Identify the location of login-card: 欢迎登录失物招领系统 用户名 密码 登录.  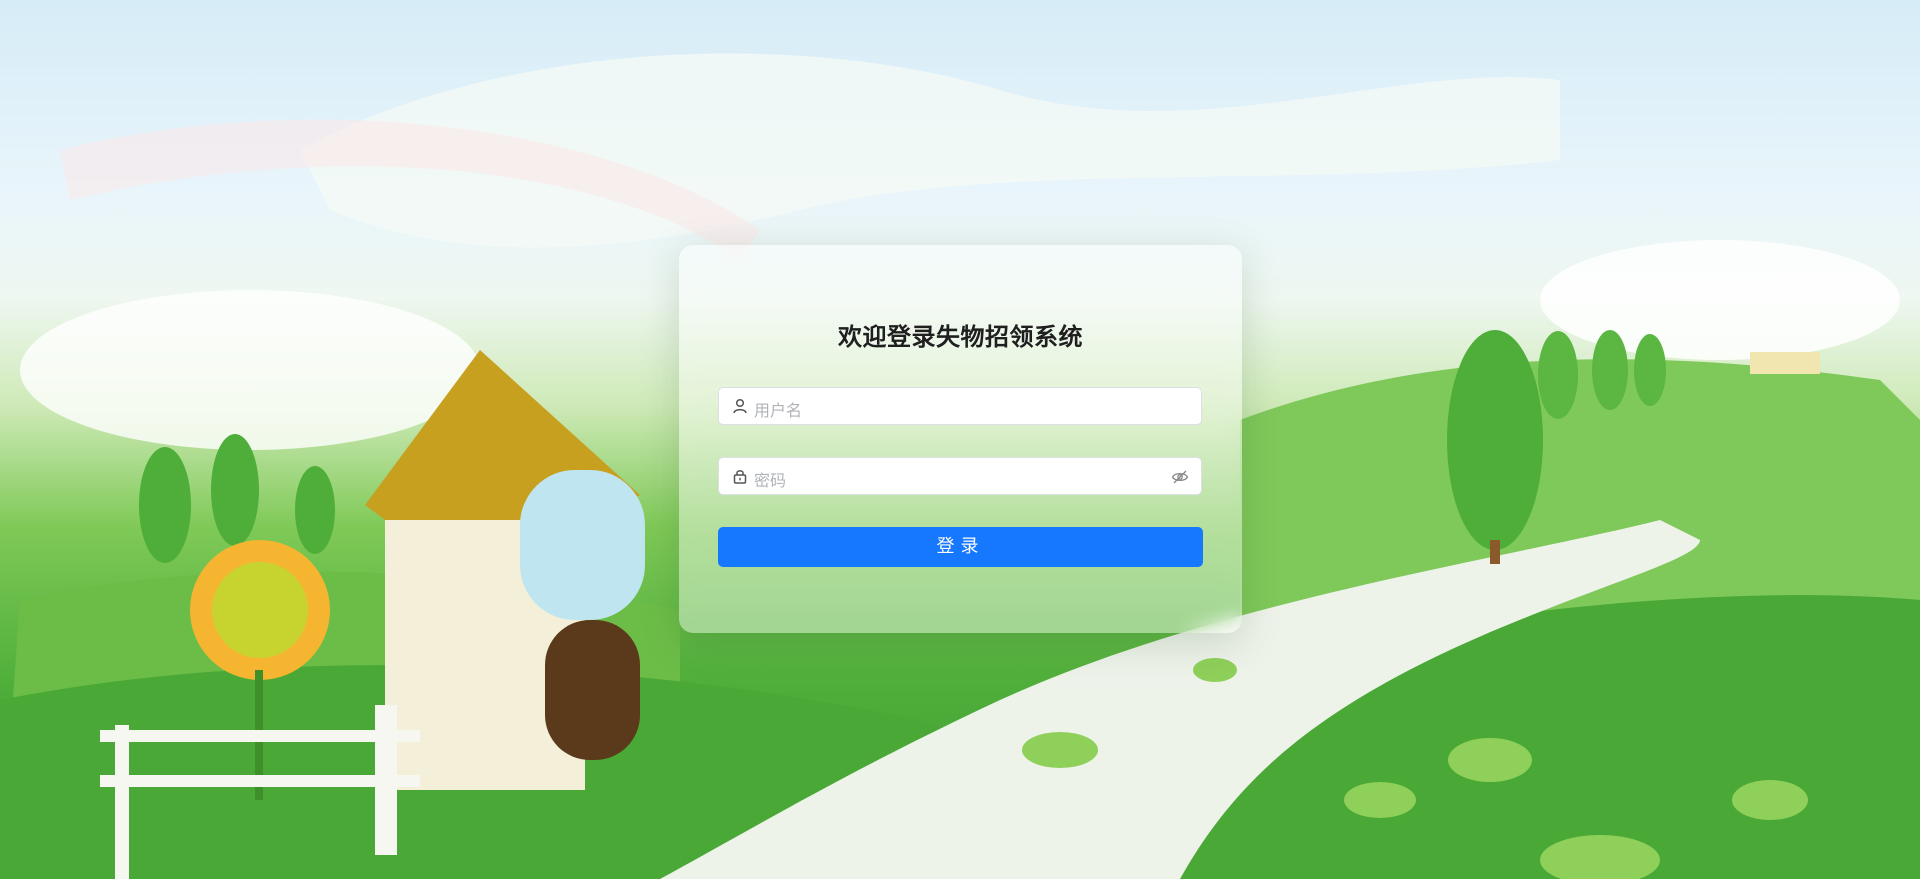
(960, 439).